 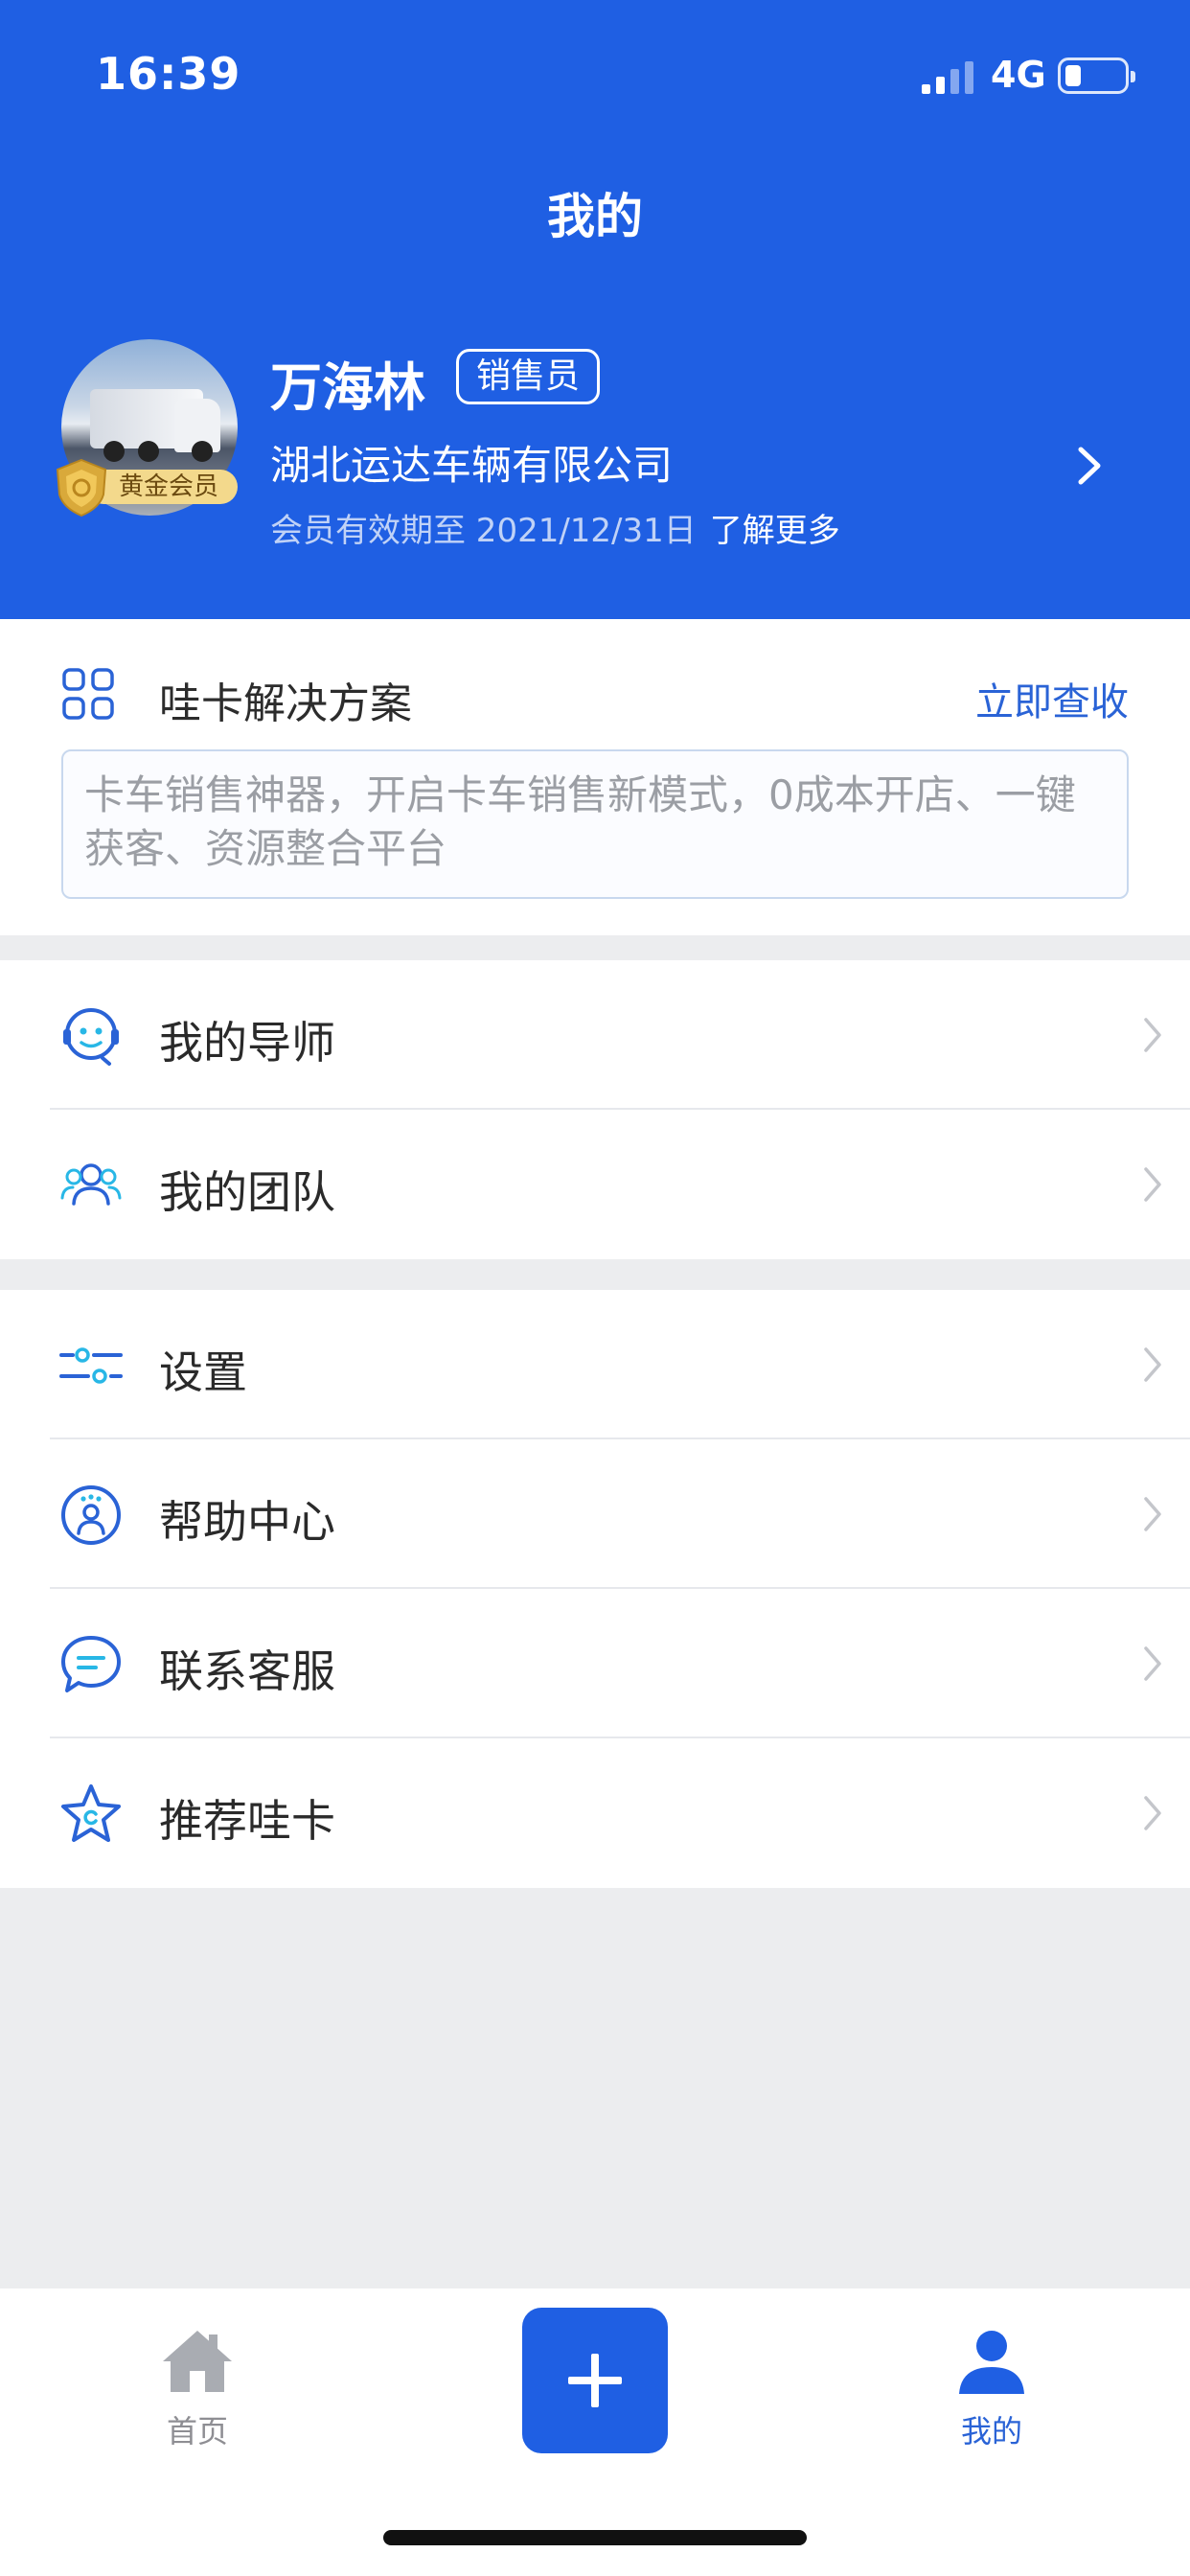 What do you see at coordinates (168, 74) in the screenshot?
I see `status-time: 16:39` at bounding box center [168, 74].